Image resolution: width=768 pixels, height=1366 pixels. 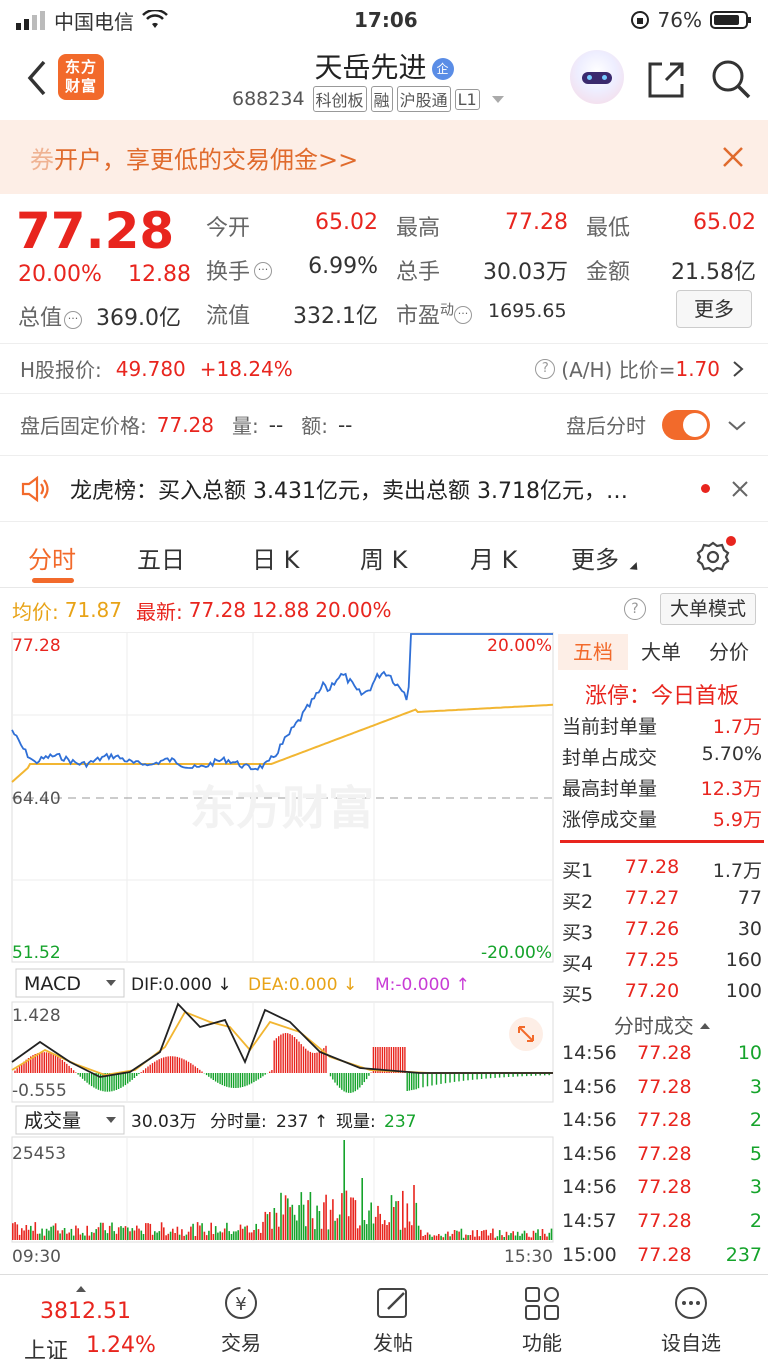 I want to click on h-share-change: +18.24%, so click(x=246, y=368).